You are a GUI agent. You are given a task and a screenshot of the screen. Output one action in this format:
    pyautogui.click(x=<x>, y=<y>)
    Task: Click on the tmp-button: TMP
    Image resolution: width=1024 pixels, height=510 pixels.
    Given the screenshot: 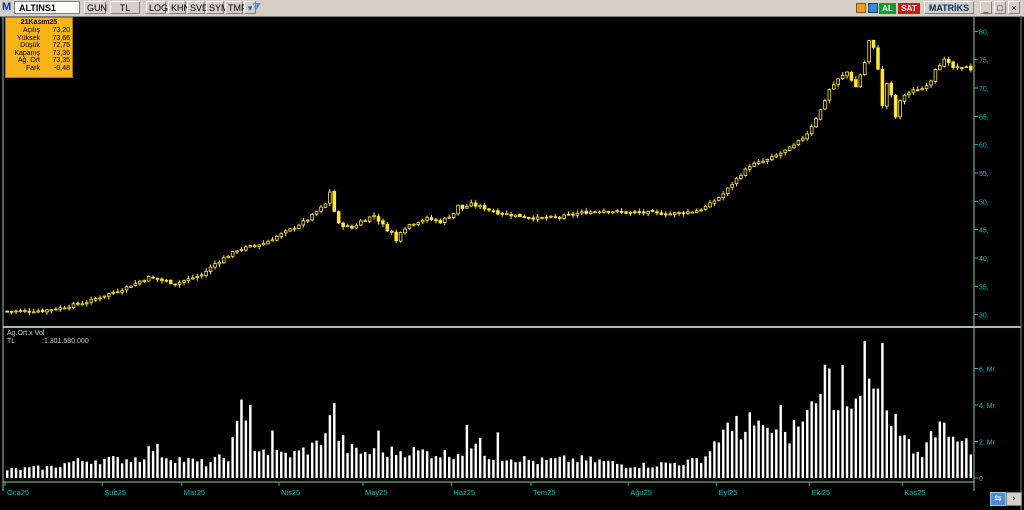 What is the action you would take?
    pyautogui.click(x=236, y=7)
    